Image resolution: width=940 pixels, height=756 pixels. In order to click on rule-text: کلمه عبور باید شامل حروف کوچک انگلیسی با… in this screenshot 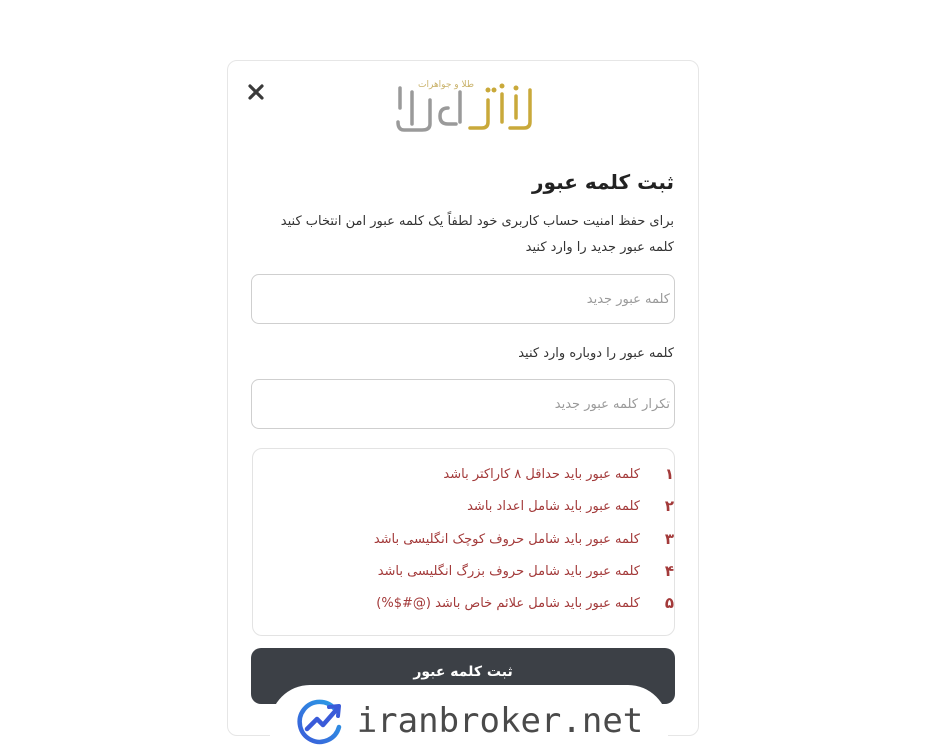, I will do `click(506, 539)`.